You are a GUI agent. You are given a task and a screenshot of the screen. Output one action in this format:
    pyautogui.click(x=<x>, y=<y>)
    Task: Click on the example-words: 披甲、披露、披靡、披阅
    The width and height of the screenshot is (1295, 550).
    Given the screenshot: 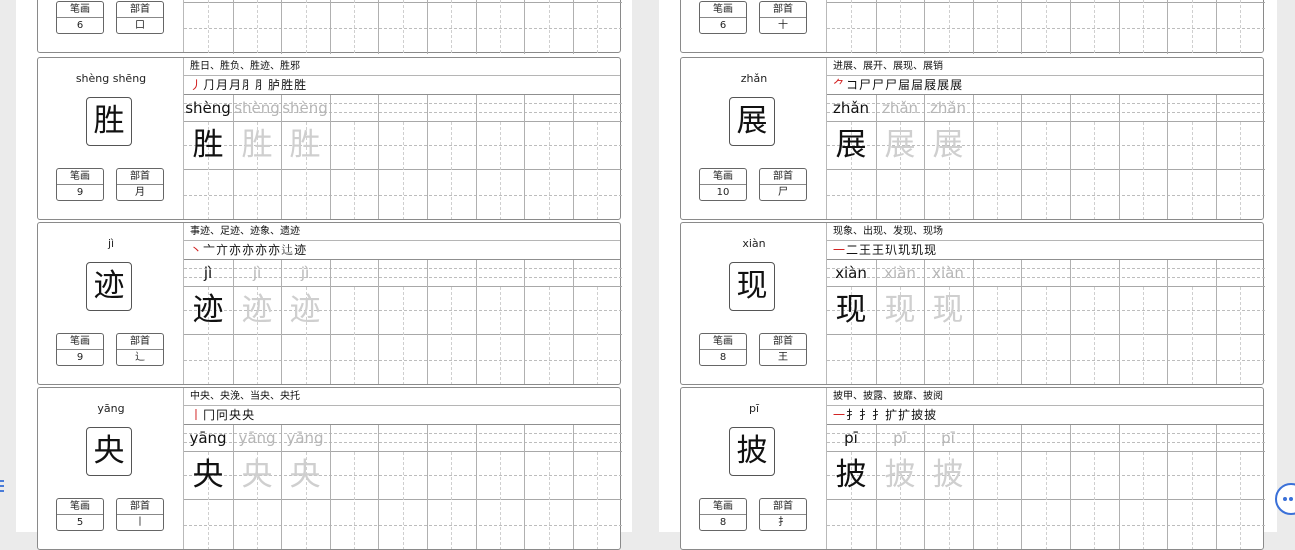 What is the action you would take?
    pyautogui.click(x=1045, y=397)
    